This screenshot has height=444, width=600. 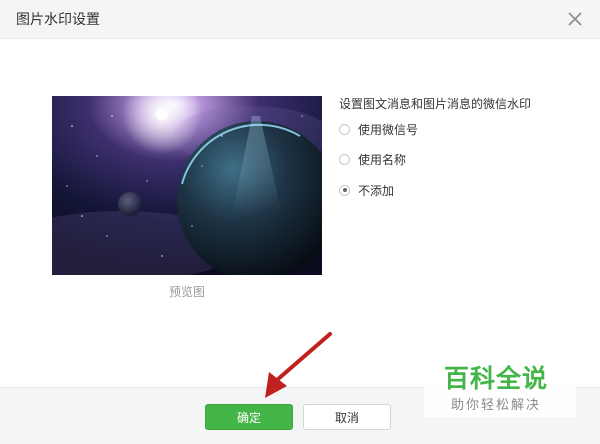 I want to click on option-account-name: 使用名称, so click(x=372, y=159).